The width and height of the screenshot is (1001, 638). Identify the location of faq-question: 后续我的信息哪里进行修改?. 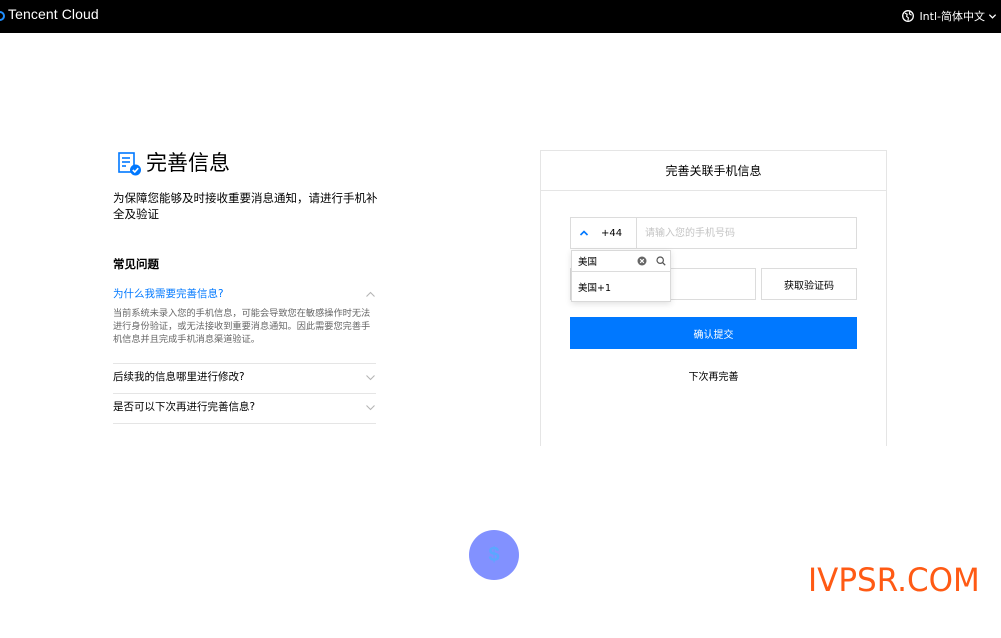
(179, 377).